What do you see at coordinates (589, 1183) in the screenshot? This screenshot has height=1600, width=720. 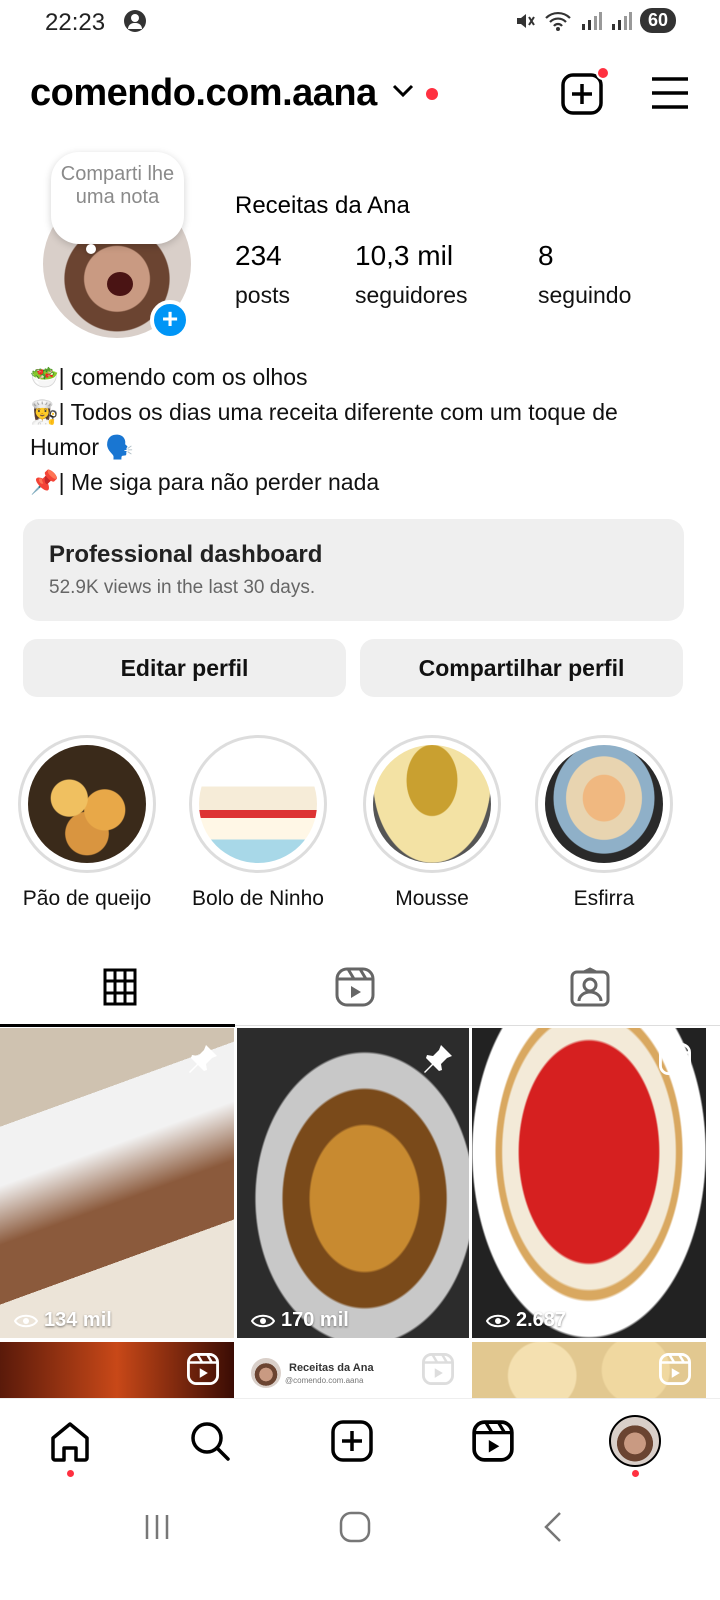 I see `post-tile: 2.687` at bounding box center [589, 1183].